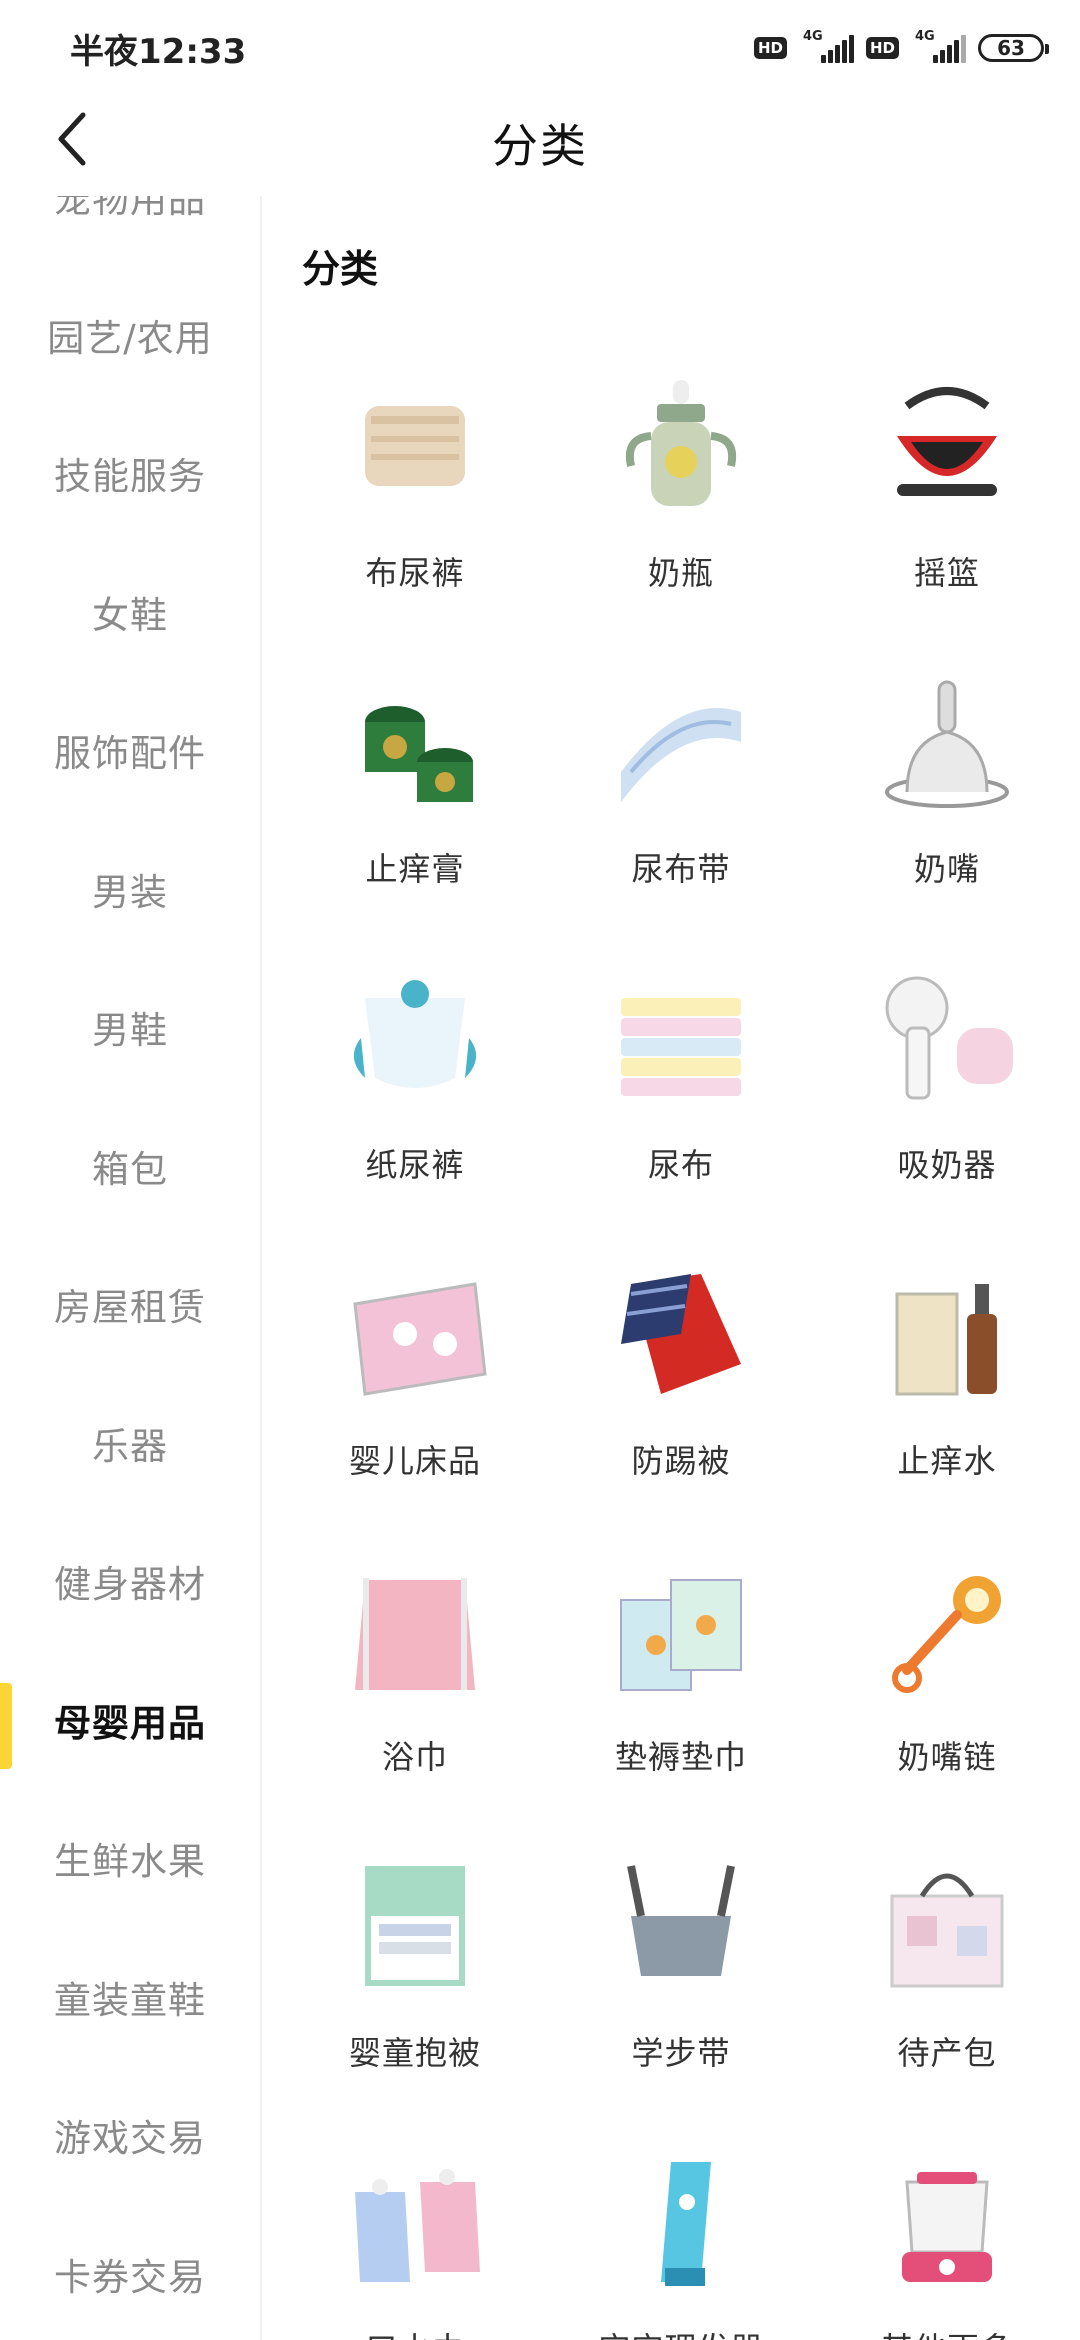 The image size is (1080, 2340). What do you see at coordinates (812, 36) in the screenshot?
I see `network-type-label: 4G` at bounding box center [812, 36].